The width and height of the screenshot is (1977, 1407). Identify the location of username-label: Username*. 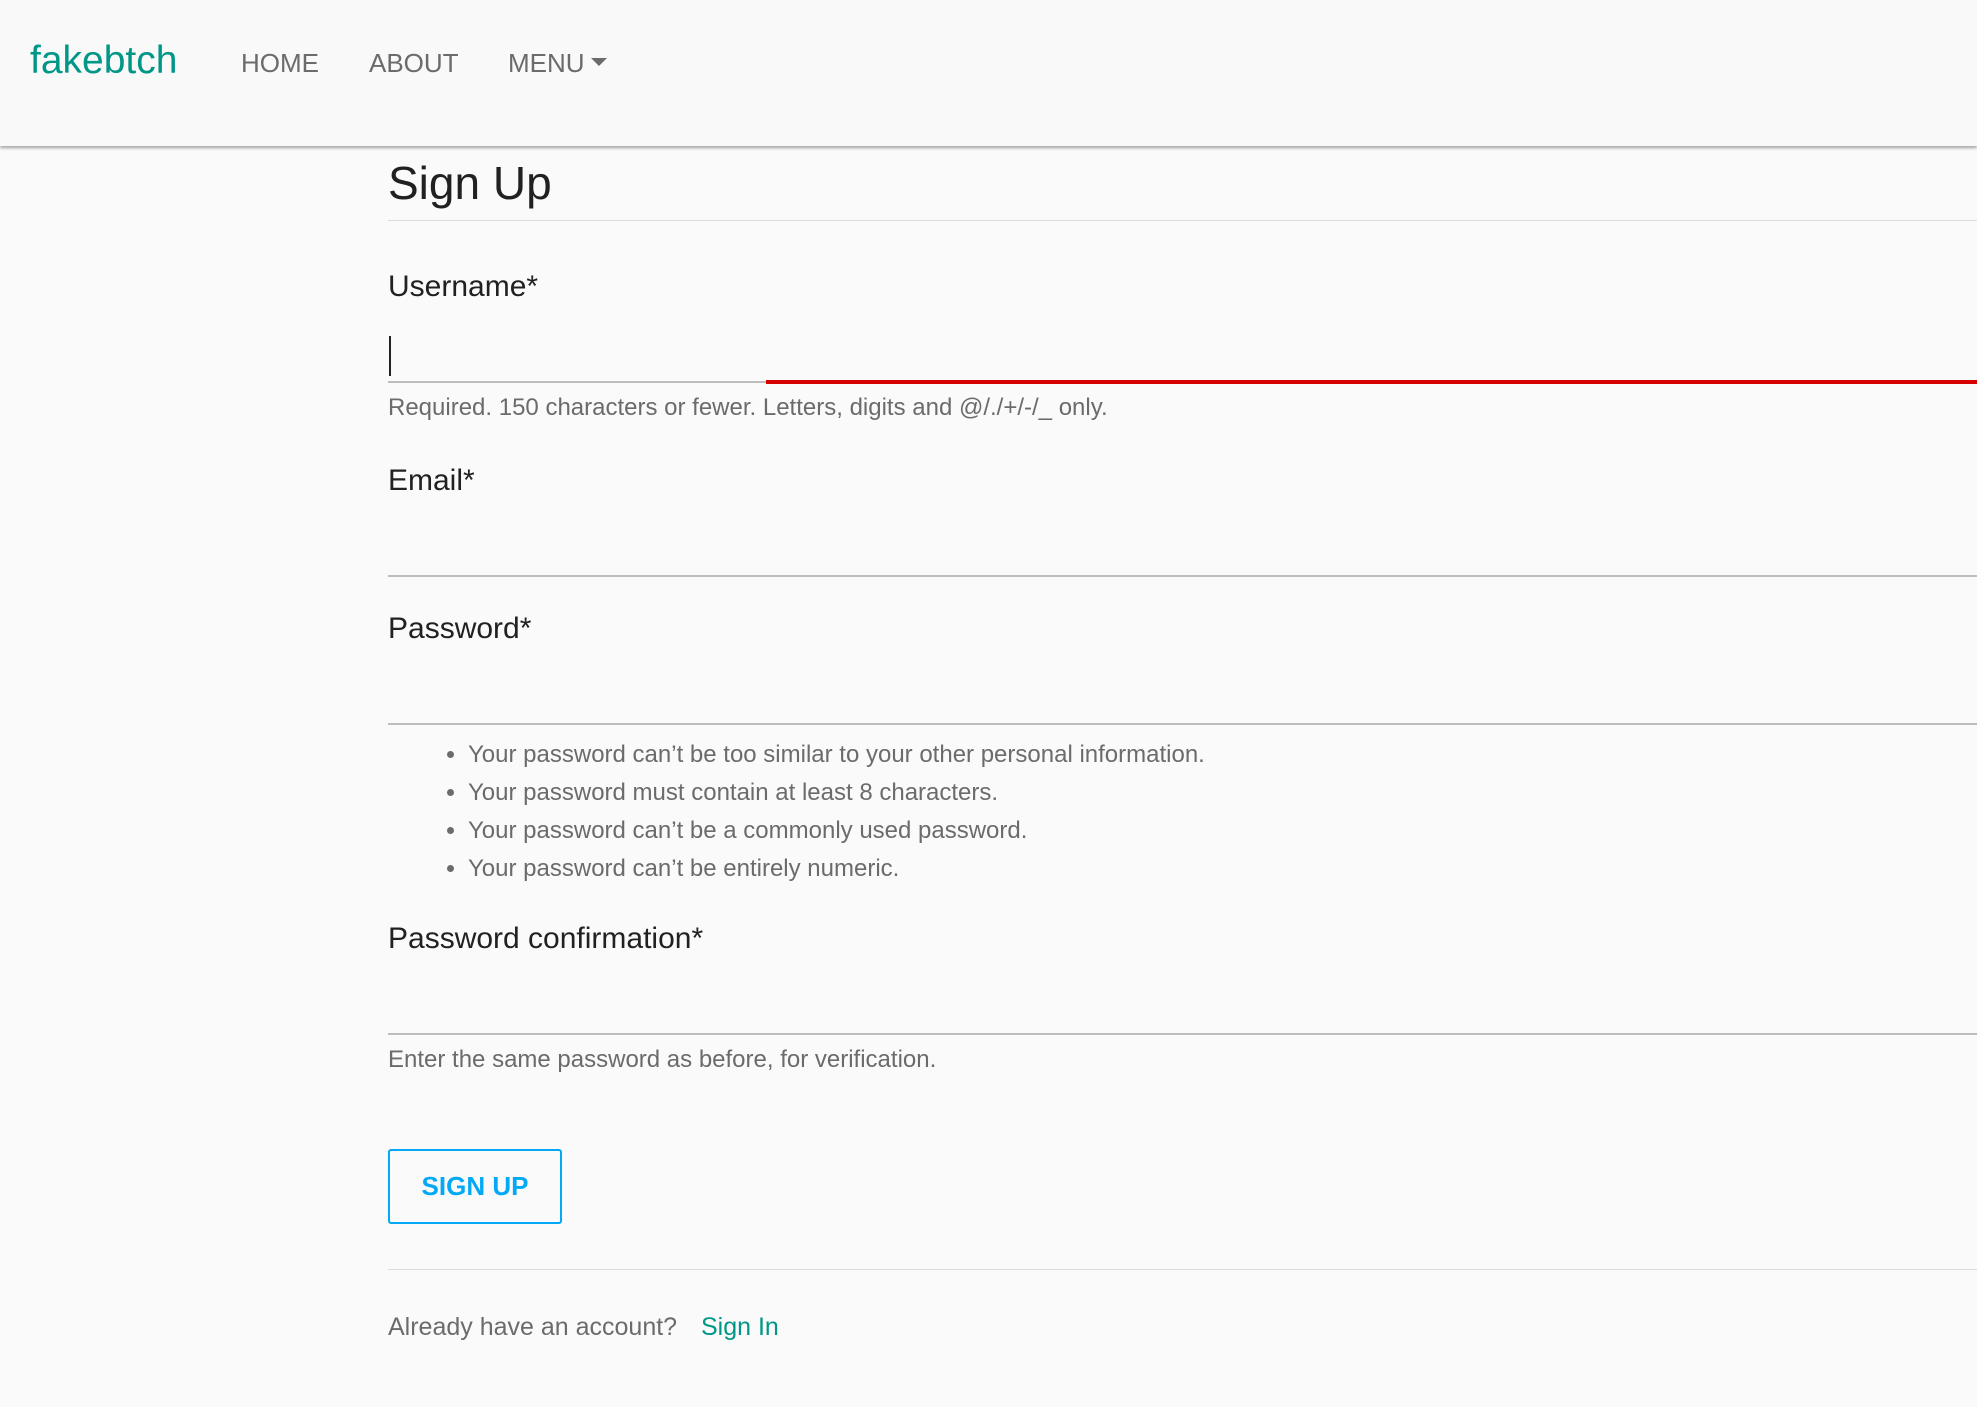
(463, 286).